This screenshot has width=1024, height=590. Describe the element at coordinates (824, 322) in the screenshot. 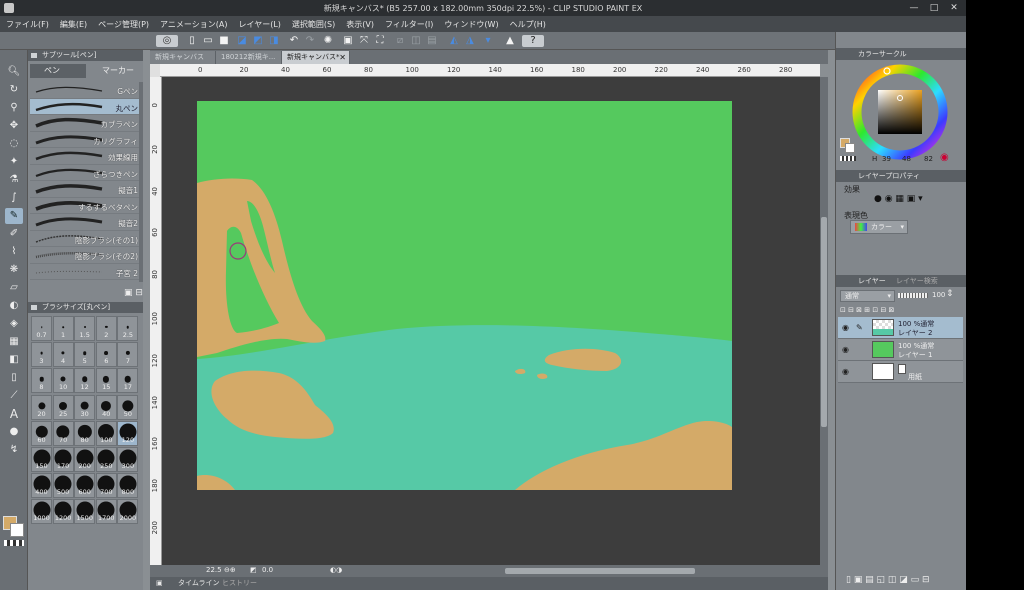

I see `scroll-thumb` at that location.